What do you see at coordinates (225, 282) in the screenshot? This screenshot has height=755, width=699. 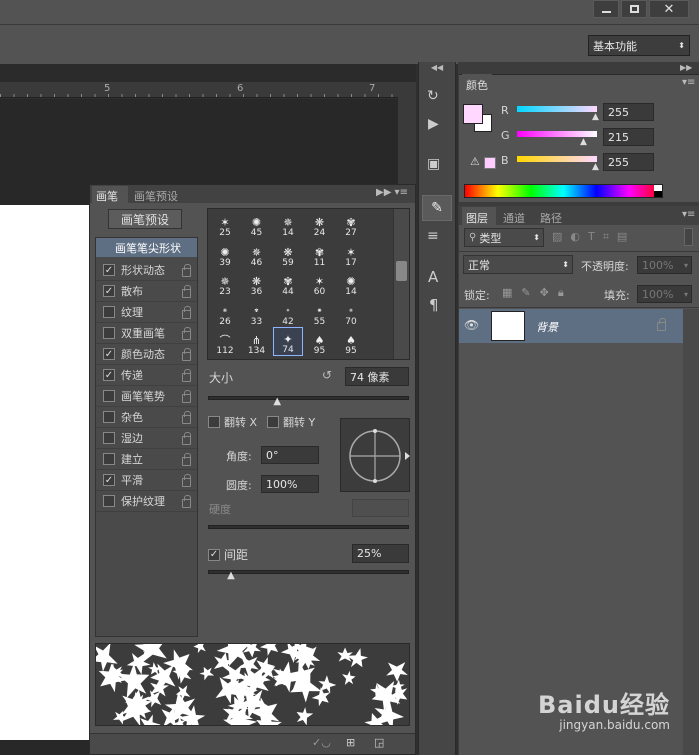 I see `brush-tip-cell: ✵ 23` at bounding box center [225, 282].